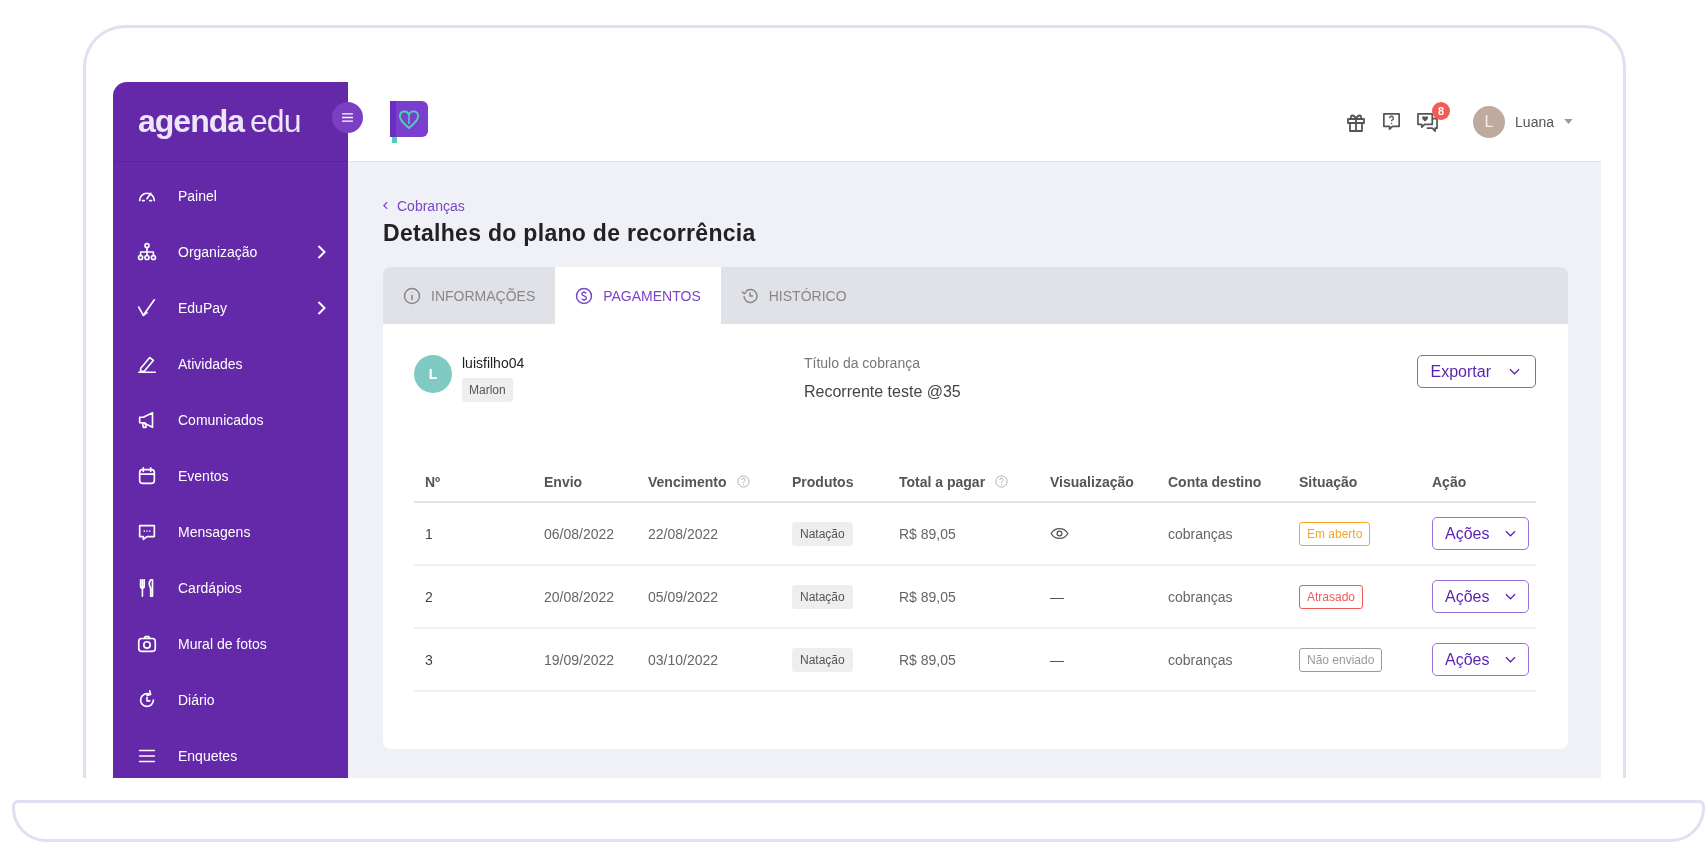 The image size is (1708, 853). What do you see at coordinates (1476, 371) in the screenshot?
I see `export-button: Exportar` at bounding box center [1476, 371].